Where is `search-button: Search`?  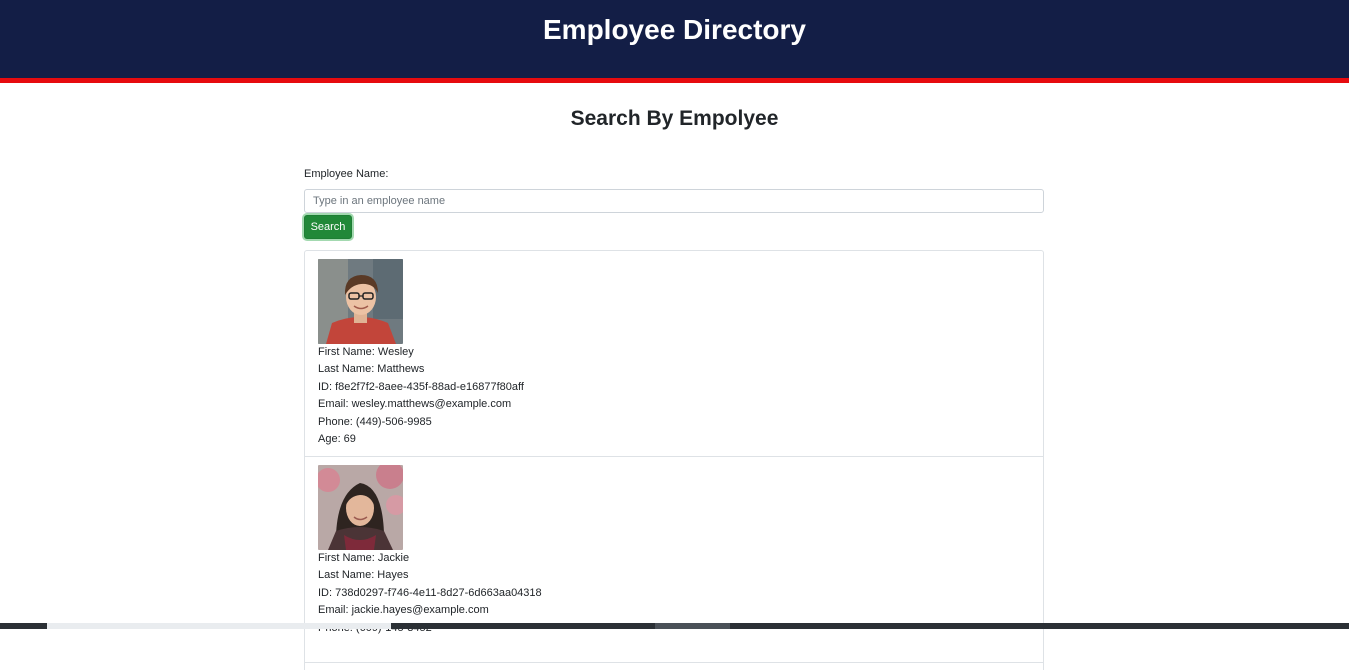 search-button: Search is located at coordinates (328, 227).